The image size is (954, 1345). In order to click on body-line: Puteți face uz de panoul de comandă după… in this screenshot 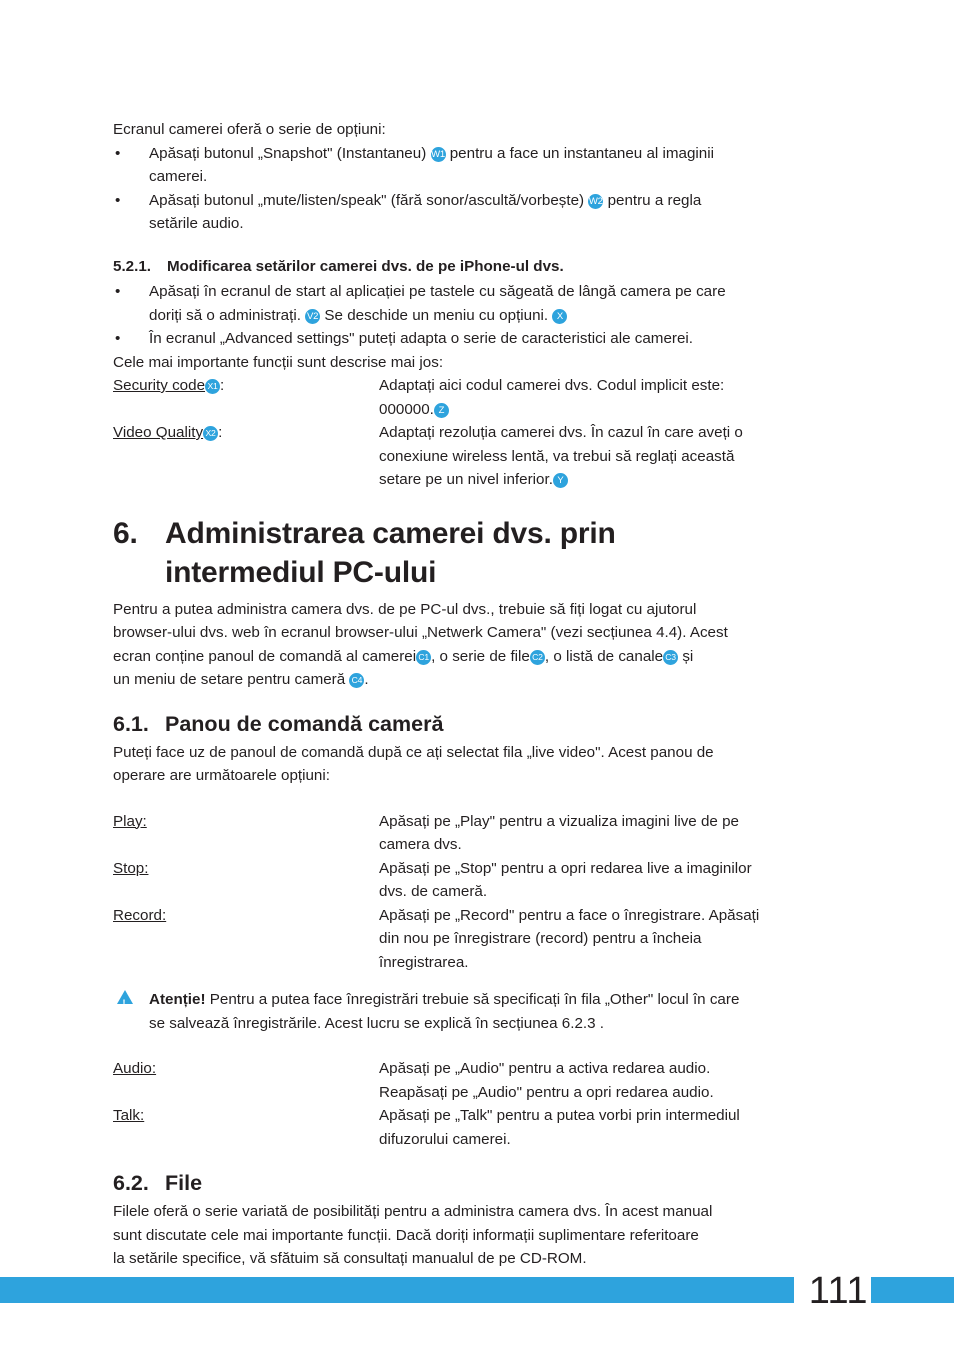, I will do `click(413, 752)`.